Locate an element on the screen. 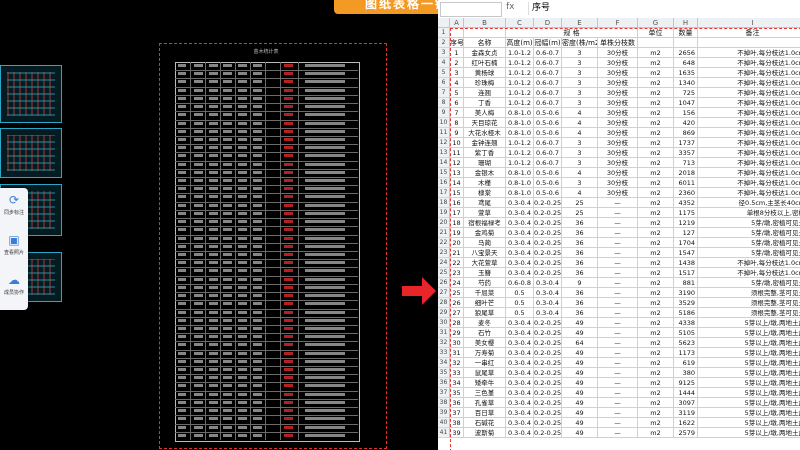 The image size is (800, 450). table-cell: 36 is located at coordinates (580, 223).